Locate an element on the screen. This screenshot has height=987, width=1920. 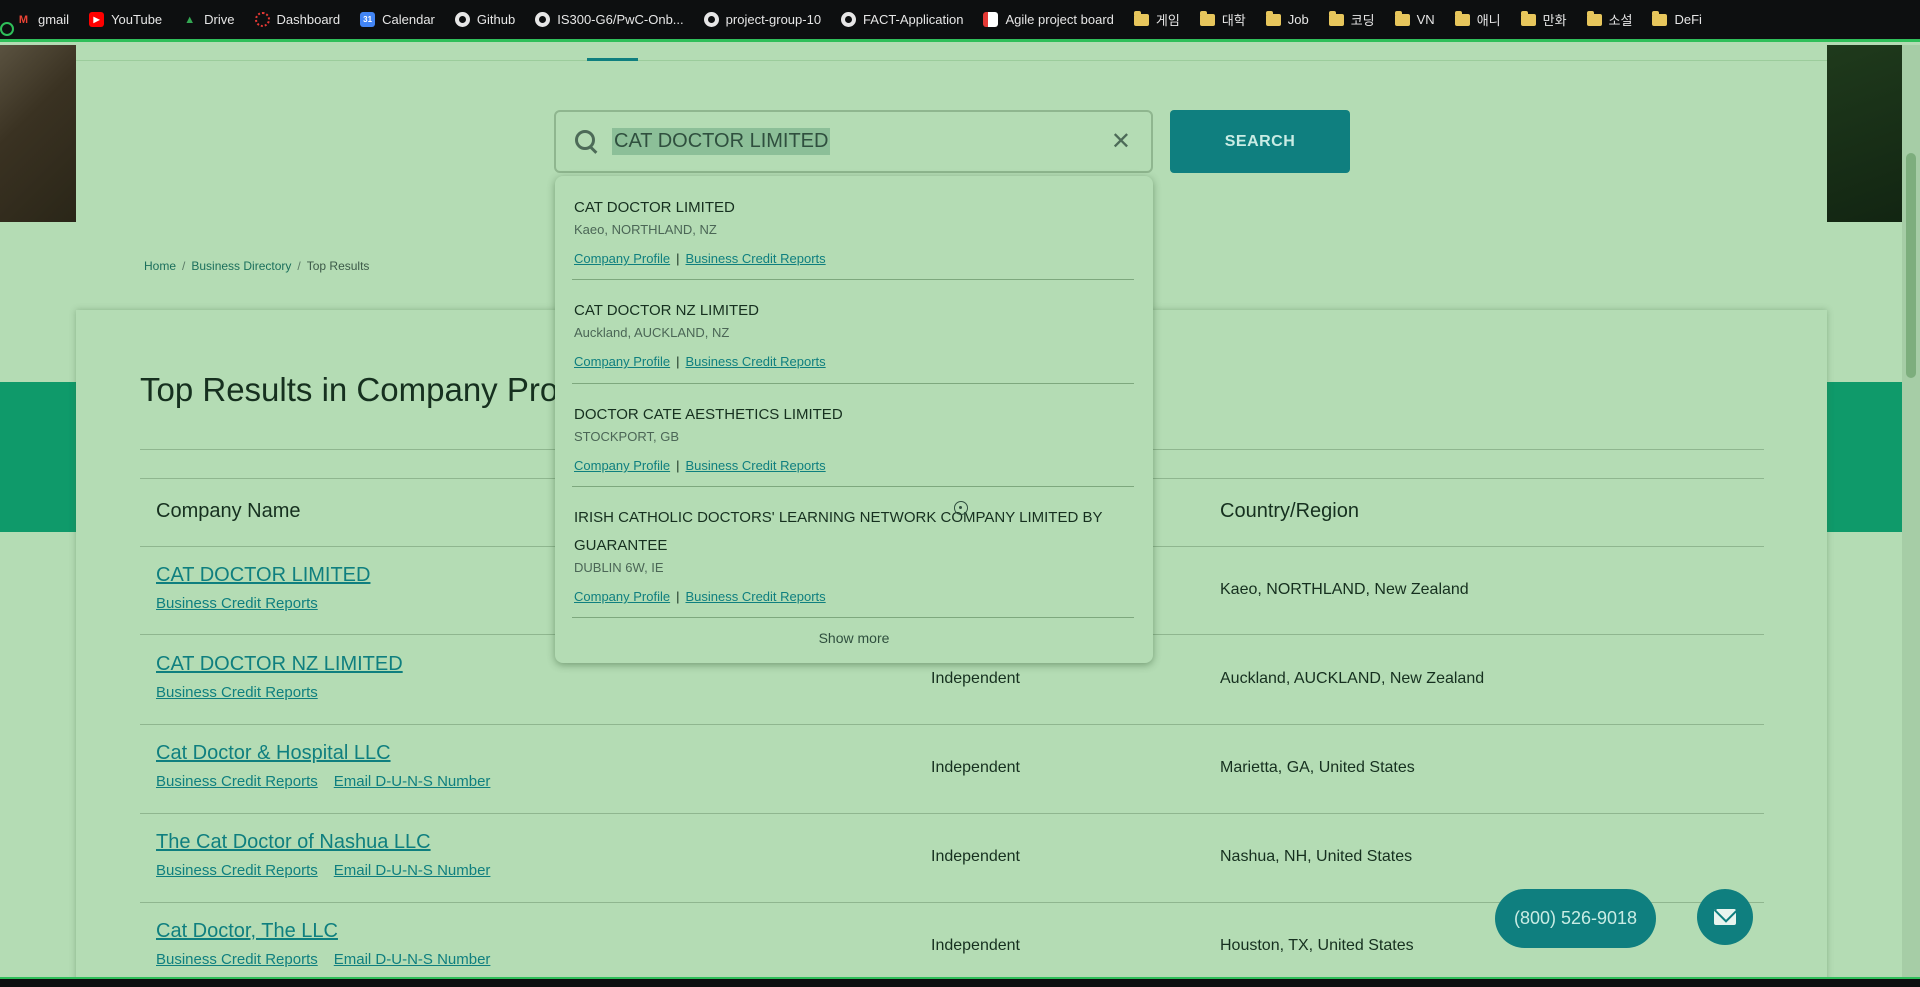
board-icon is located at coordinates (991, 19).